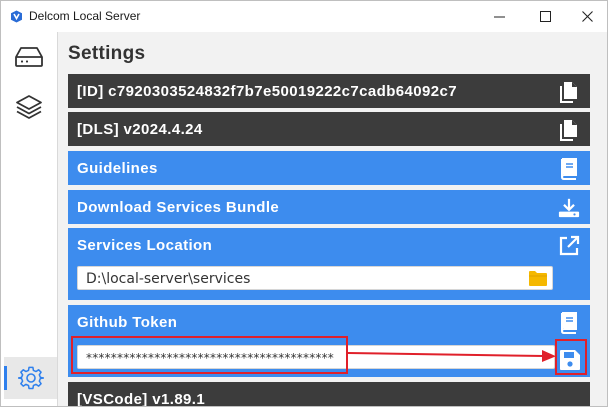 The height and width of the screenshot is (407, 608). What do you see at coordinates (538, 278) in the screenshot?
I see `folder-icon` at bounding box center [538, 278].